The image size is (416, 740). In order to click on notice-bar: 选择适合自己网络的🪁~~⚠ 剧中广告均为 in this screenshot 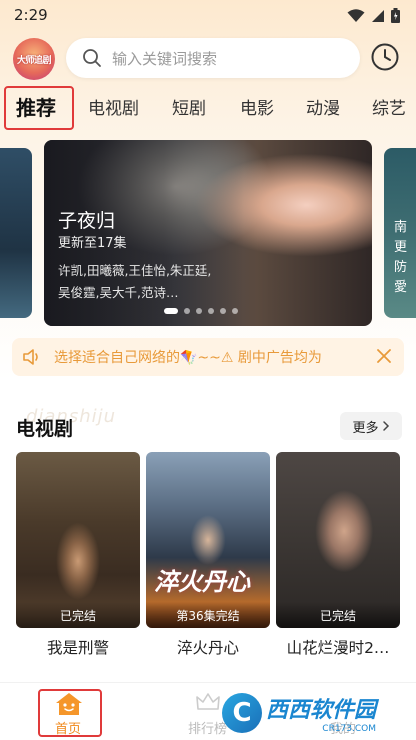, I will do `click(208, 357)`.